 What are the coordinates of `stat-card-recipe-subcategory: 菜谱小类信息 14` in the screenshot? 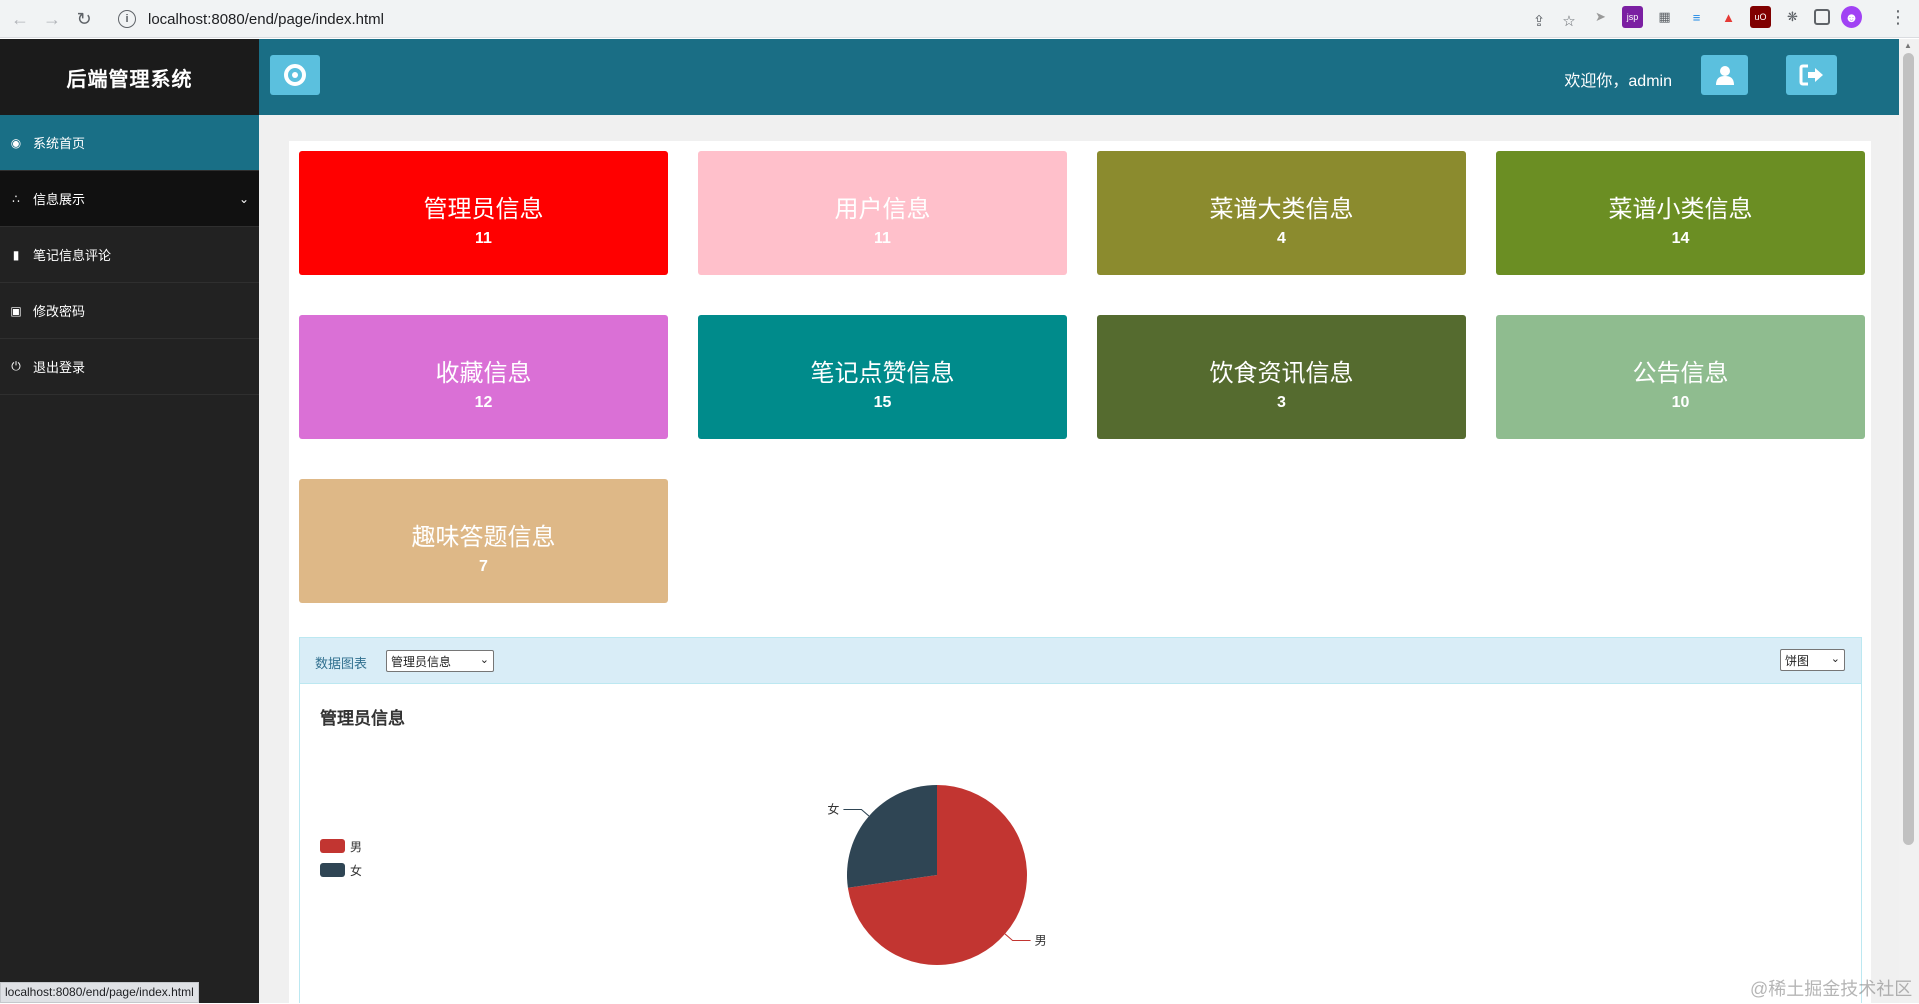 It's located at (1680, 213).